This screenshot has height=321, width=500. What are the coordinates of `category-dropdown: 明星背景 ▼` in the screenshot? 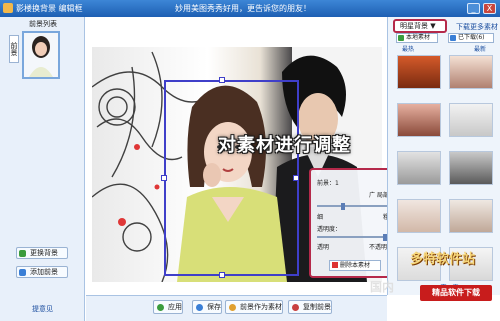 It's located at (420, 26).